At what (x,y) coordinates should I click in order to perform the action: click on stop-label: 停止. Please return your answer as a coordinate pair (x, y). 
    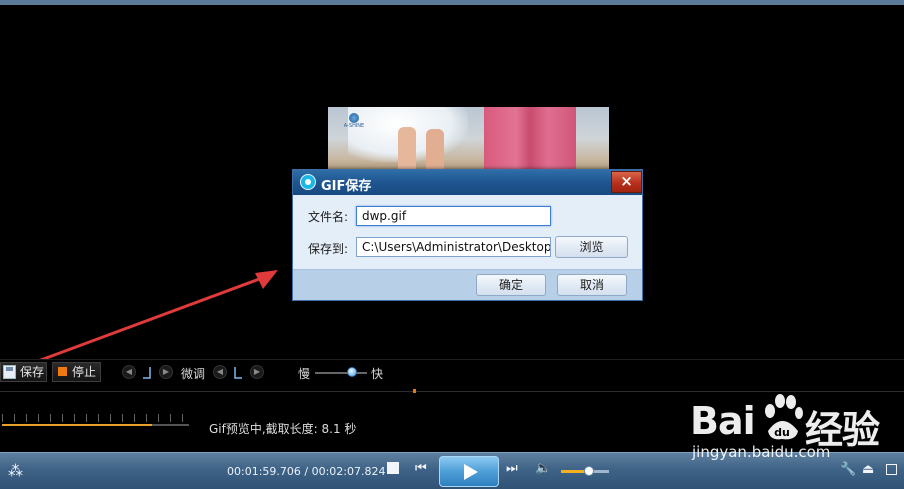
    Looking at the image, I should click on (84, 372).